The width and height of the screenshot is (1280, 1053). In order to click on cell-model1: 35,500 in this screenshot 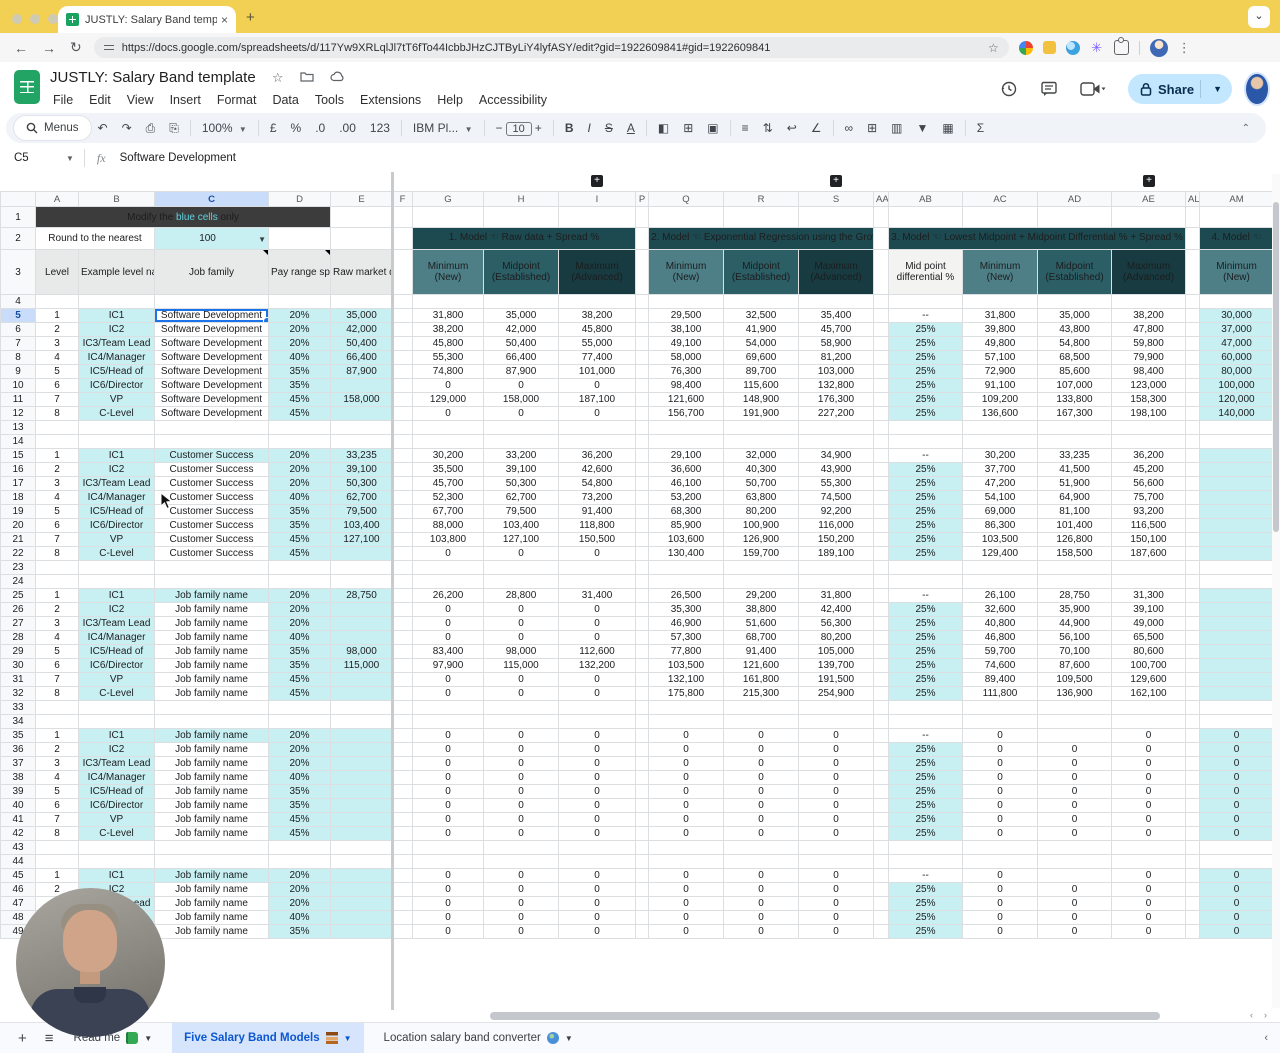, I will do `click(448, 469)`.